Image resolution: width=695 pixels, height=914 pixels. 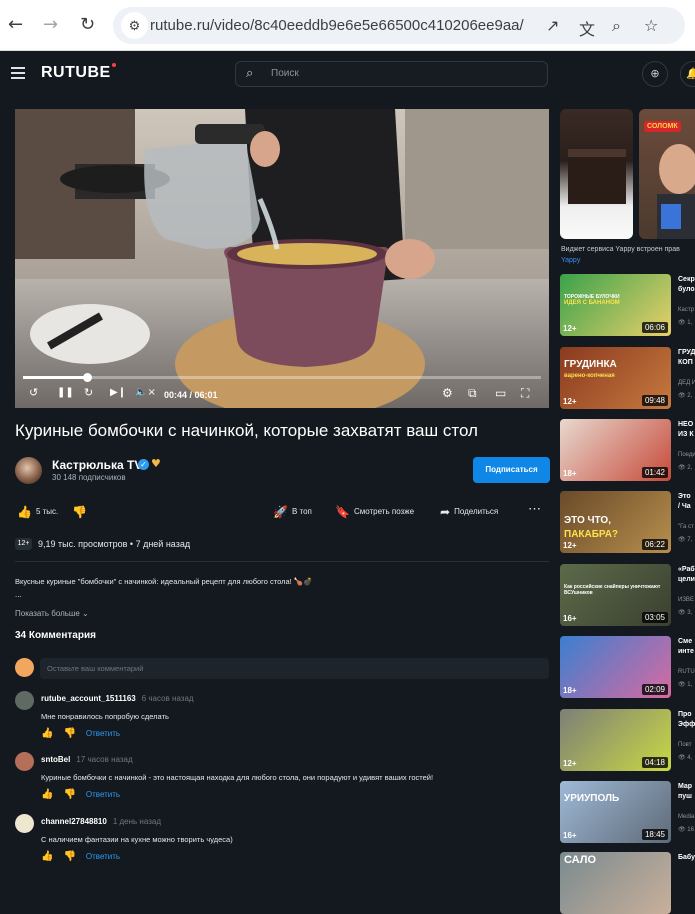 What do you see at coordinates (685, 758) in the screenshot?
I see `recommendation-views: 👁 4,` at bounding box center [685, 758].